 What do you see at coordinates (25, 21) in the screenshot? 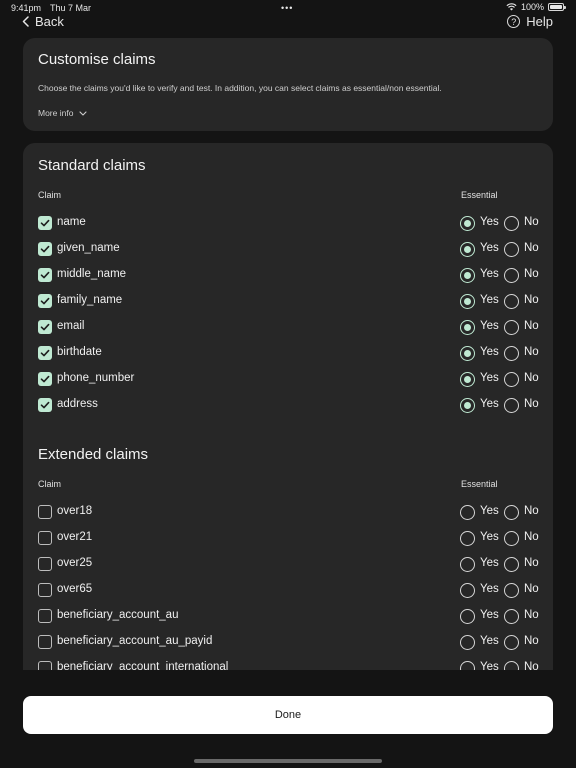
I see `chevron-left-icon` at bounding box center [25, 21].